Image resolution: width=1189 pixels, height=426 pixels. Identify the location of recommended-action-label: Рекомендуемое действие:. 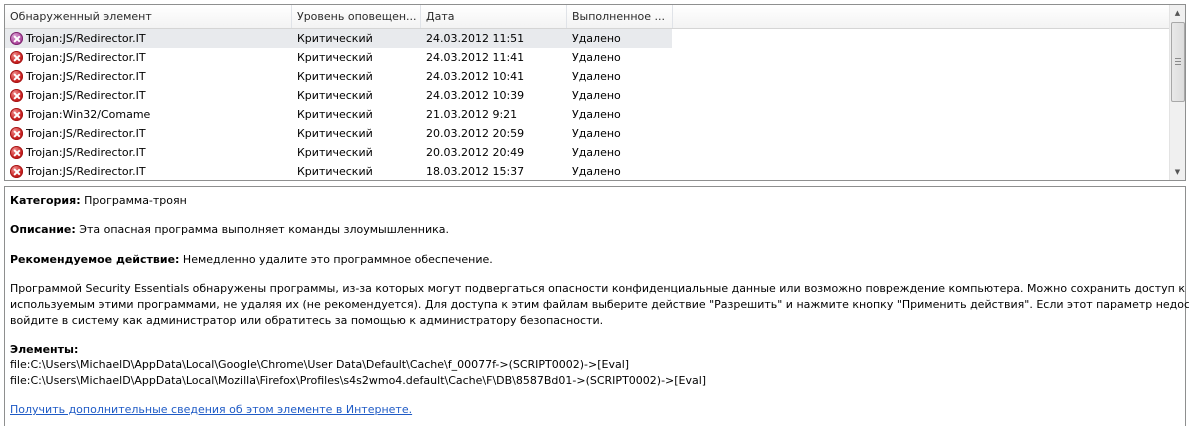
(95, 259).